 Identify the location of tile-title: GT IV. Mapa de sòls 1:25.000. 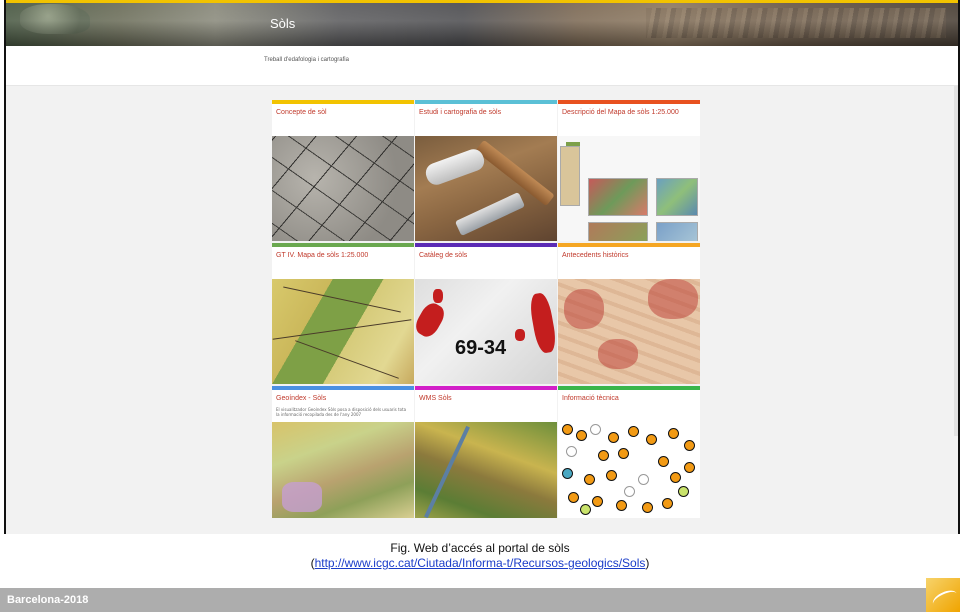
(343, 264).